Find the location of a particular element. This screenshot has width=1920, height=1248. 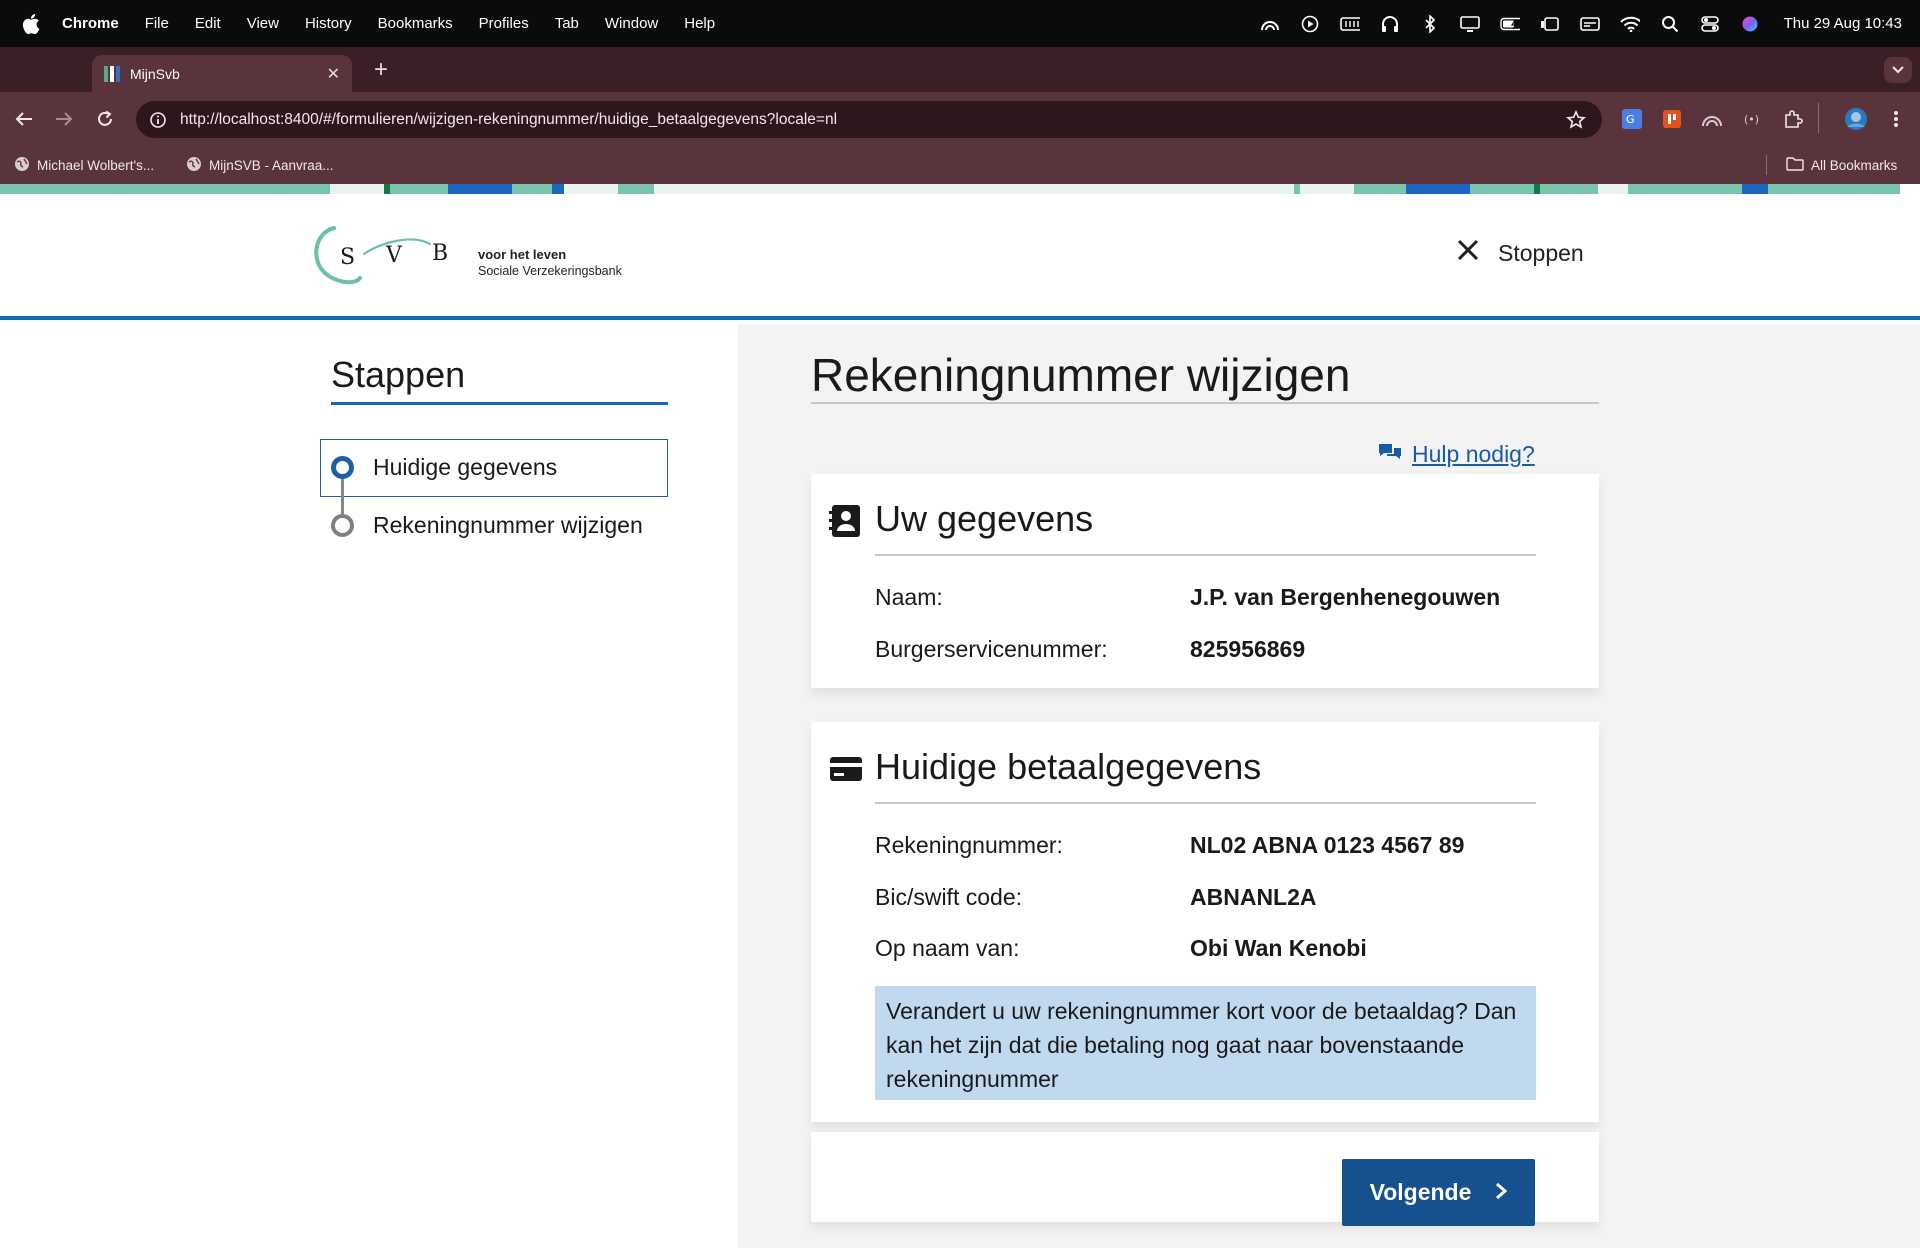

office-extension-icon is located at coordinates (1672, 119).